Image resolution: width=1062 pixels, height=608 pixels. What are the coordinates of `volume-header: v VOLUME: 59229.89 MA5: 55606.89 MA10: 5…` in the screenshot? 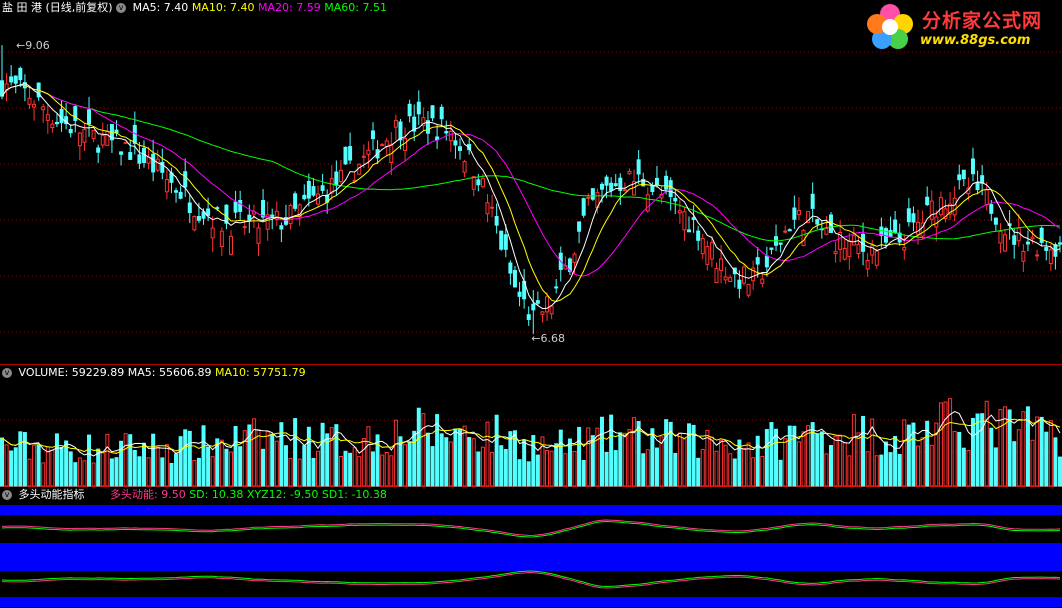 It's located at (154, 372).